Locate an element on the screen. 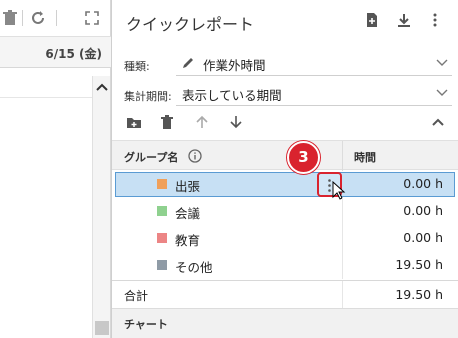  group-actions-toolbar is located at coordinates (285, 122).